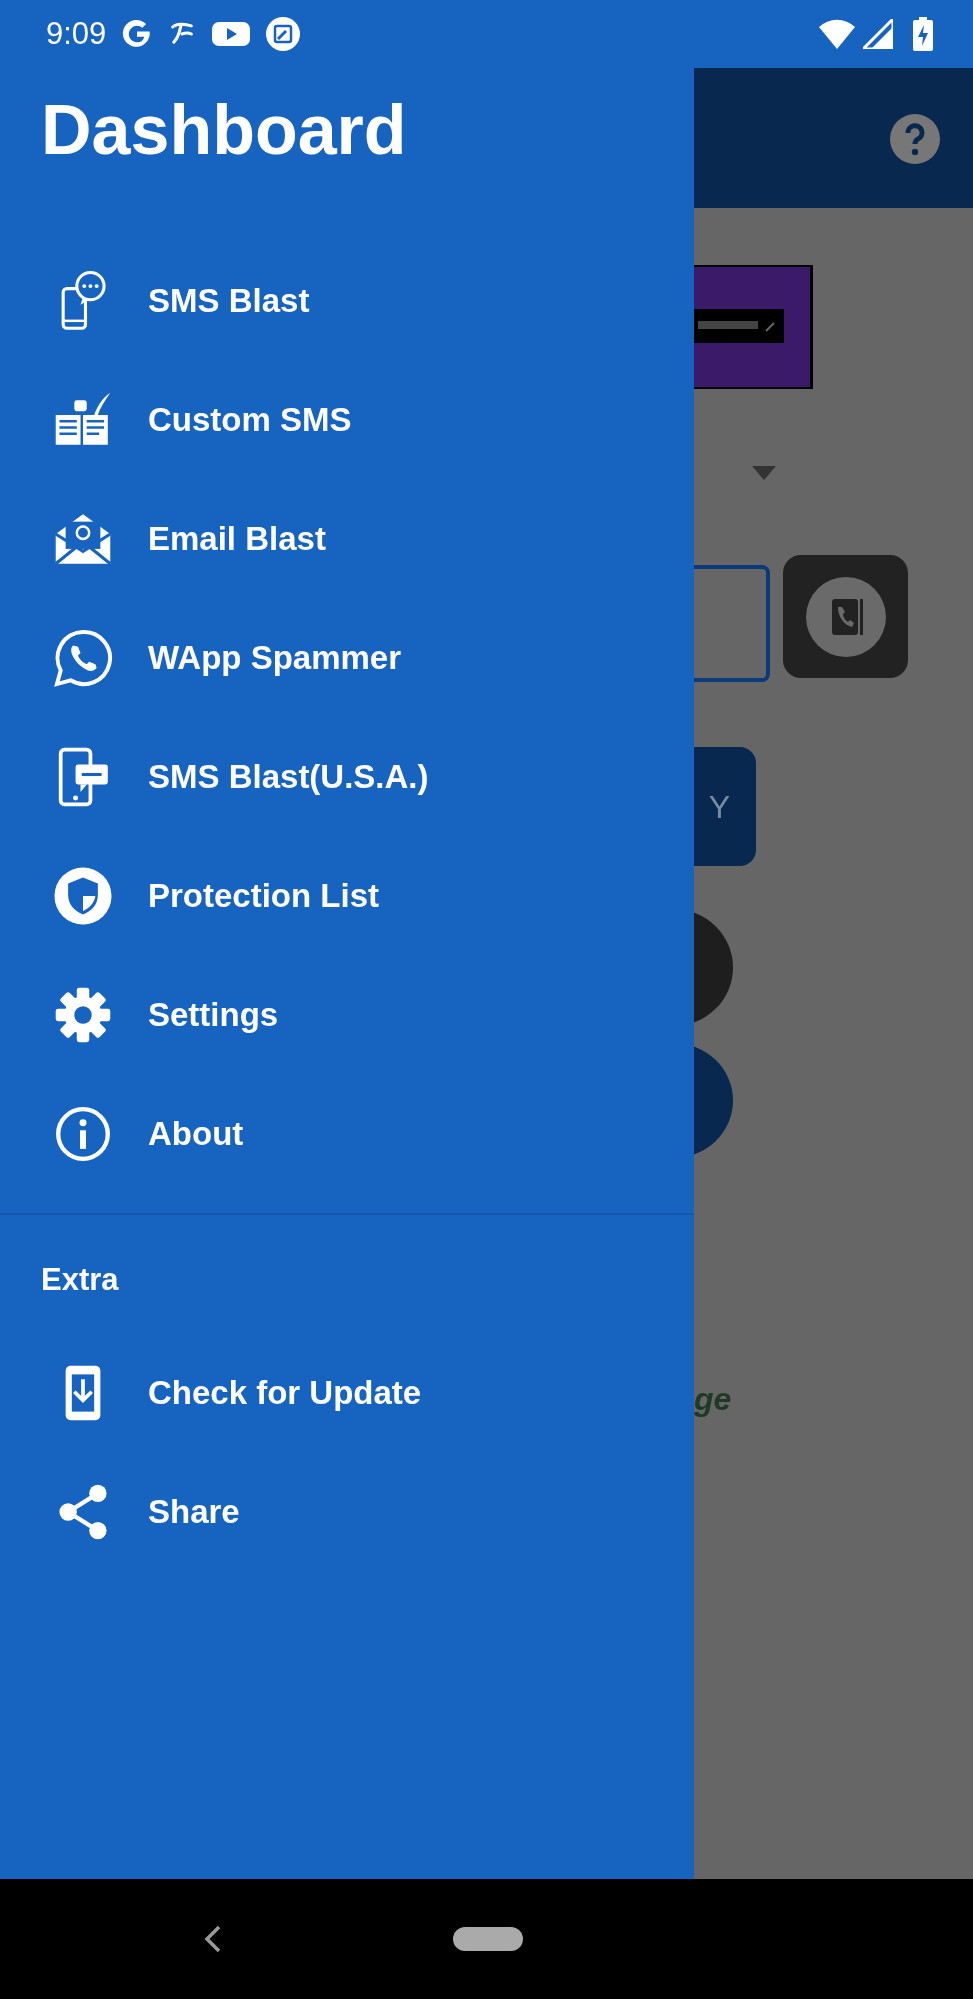 Image resolution: width=973 pixels, height=1999 pixels. I want to click on drawer-title: Dashboard, so click(224, 129).